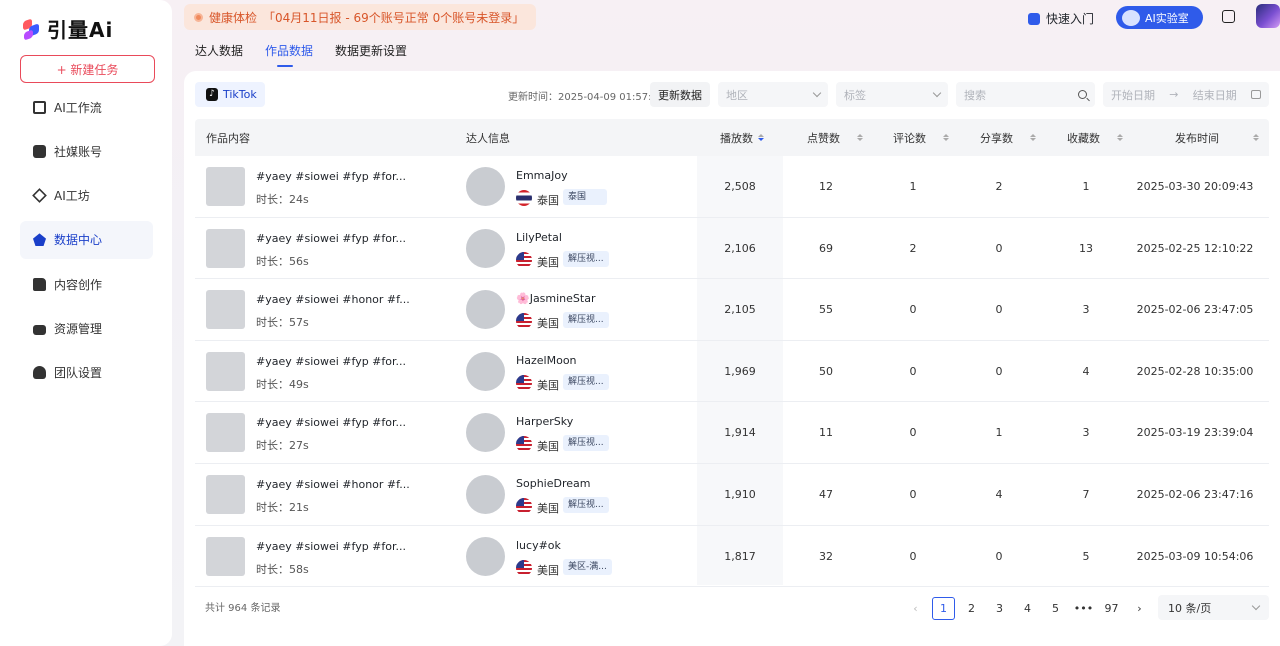 This screenshot has width=1280, height=646. Describe the element at coordinates (892, 94) in the screenshot. I see `tag-select: 标签` at that location.